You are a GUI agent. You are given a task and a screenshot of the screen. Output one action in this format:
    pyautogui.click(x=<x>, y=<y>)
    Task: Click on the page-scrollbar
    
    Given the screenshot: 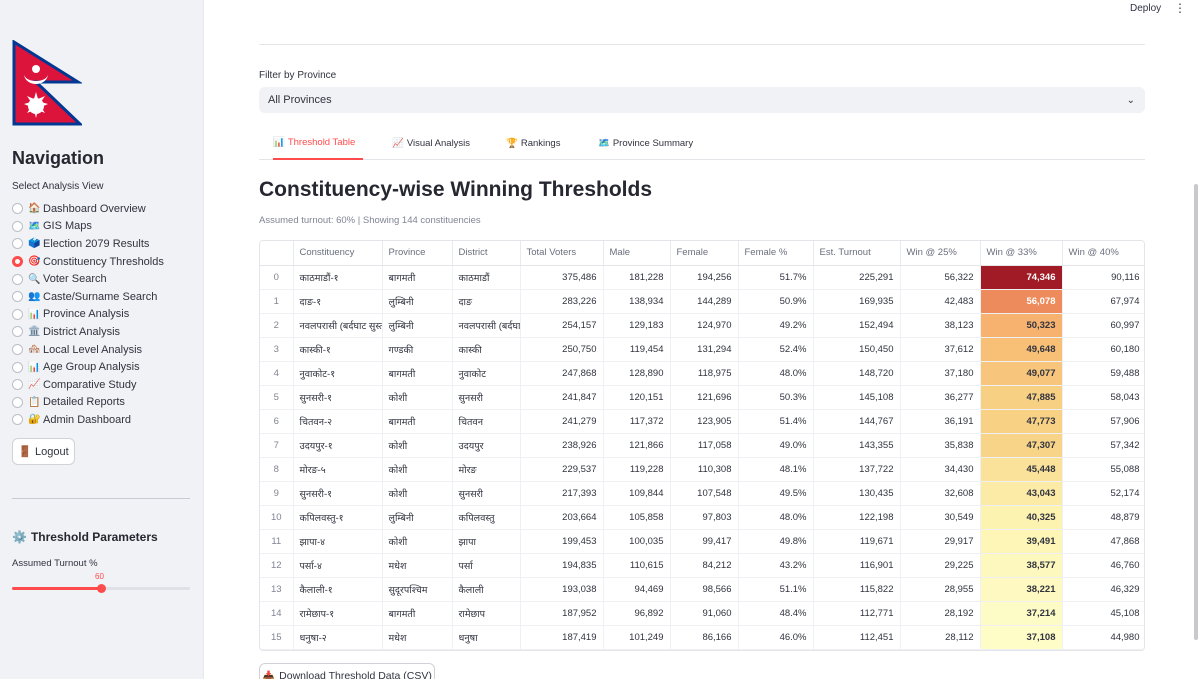 What is the action you would take?
    pyautogui.click(x=1196, y=412)
    